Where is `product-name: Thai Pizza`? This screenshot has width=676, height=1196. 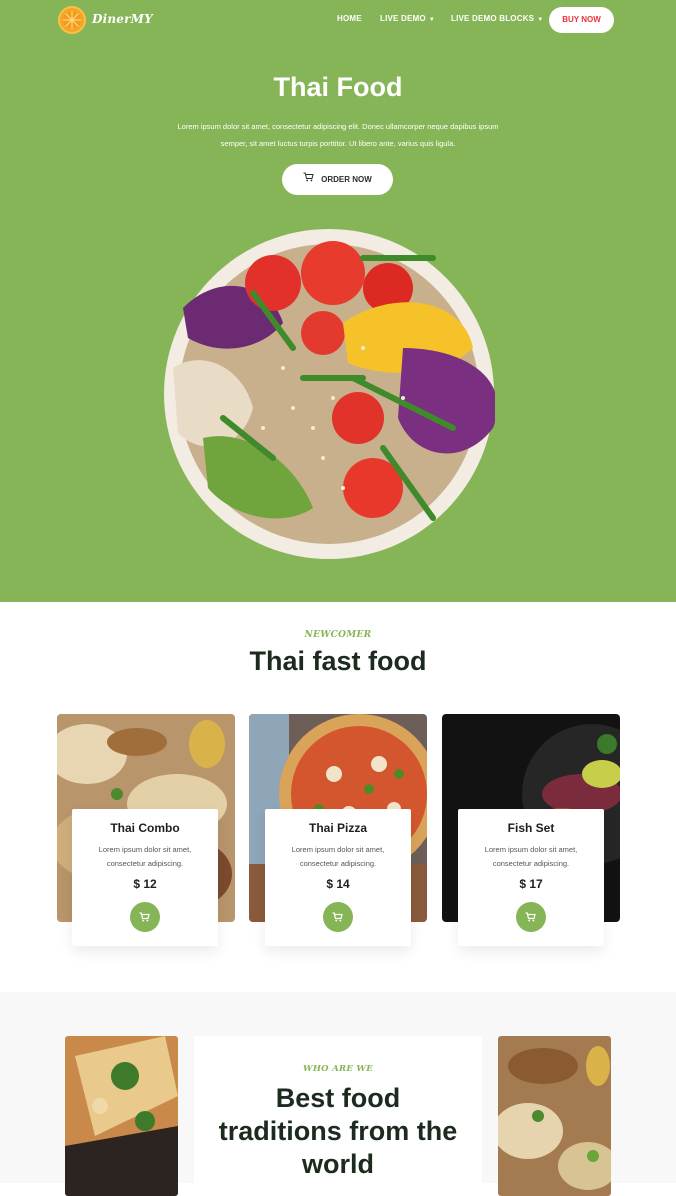
product-name: Thai Pizza is located at coordinates (337, 828).